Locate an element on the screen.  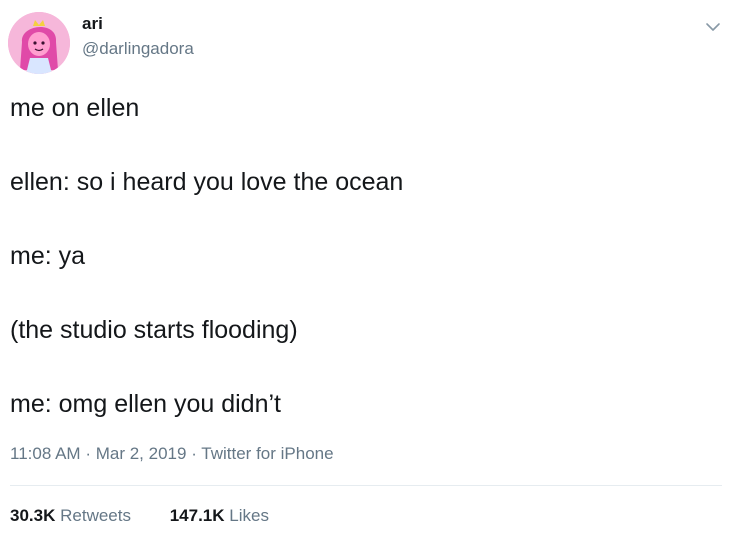
chevron-down-icon is located at coordinates (713, 27).